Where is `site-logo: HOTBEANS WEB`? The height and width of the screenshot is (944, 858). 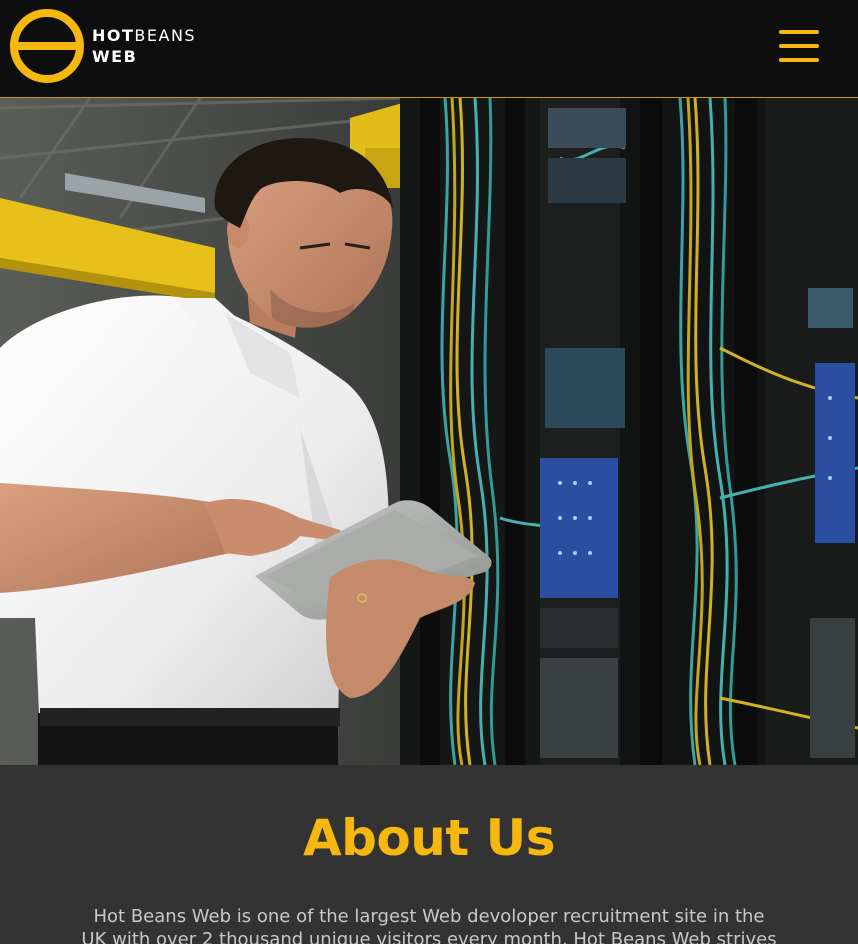
site-logo: HOTBEANS WEB is located at coordinates (102, 46).